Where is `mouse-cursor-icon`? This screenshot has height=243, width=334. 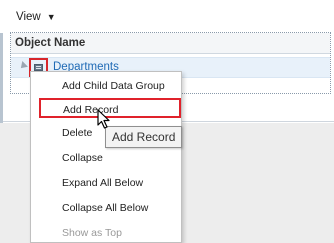
mouse-cursor-icon is located at coordinates (103, 119).